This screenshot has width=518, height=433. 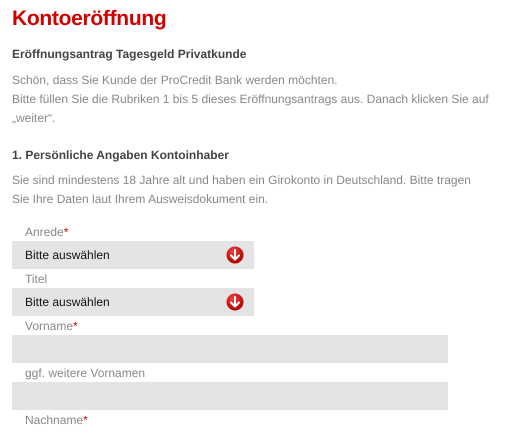 What do you see at coordinates (47, 232) in the screenshot?
I see `field-label: Anrede*` at bounding box center [47, 232].